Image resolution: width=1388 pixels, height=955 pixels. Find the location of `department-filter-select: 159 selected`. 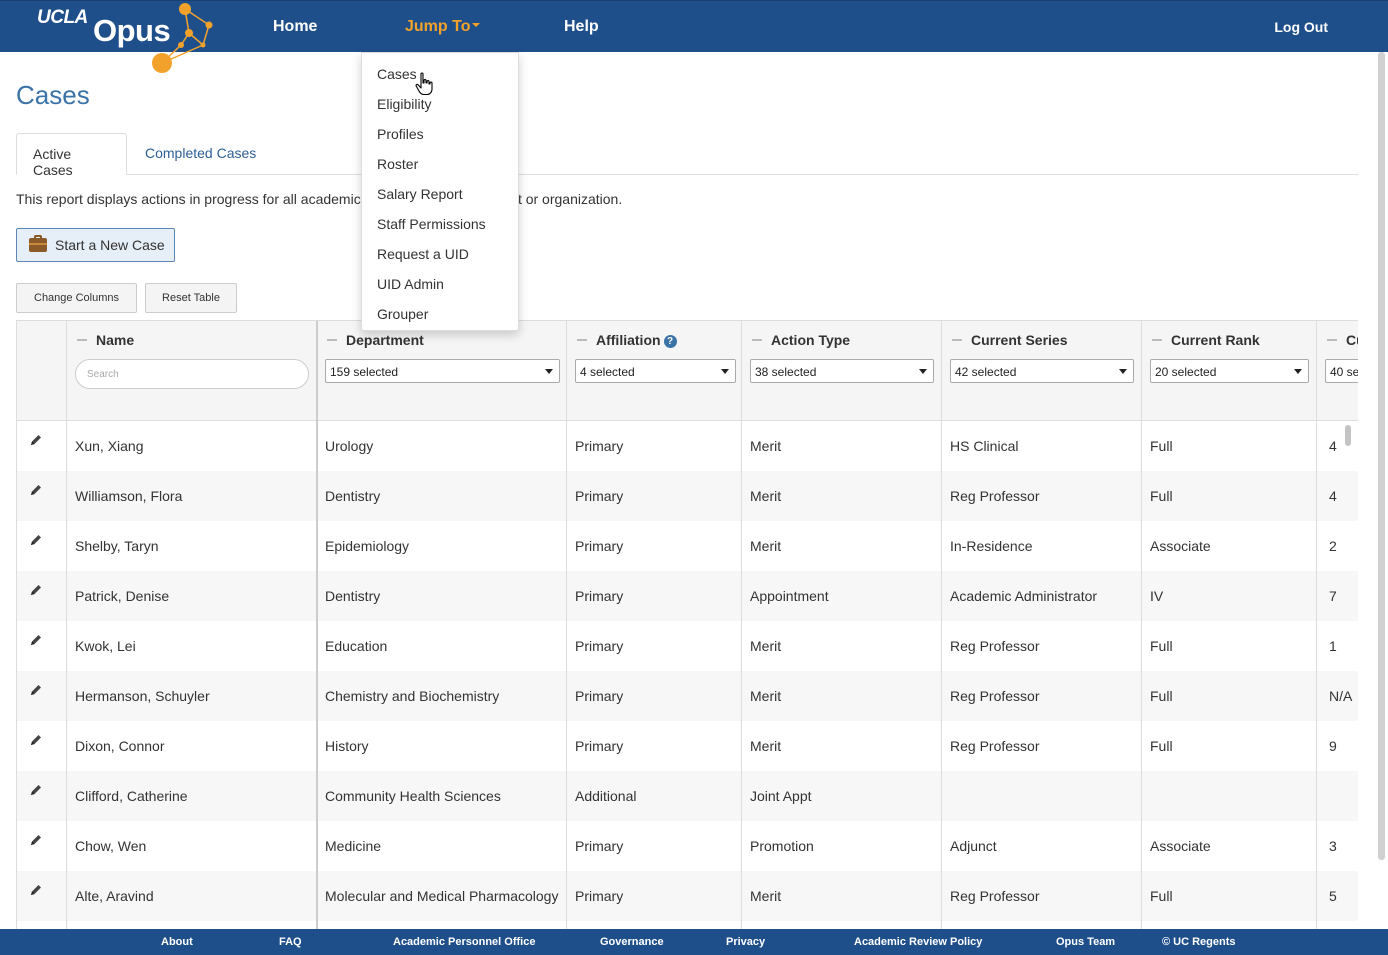

department-filter-select: 159 selected is located at coordinates (442, 371).